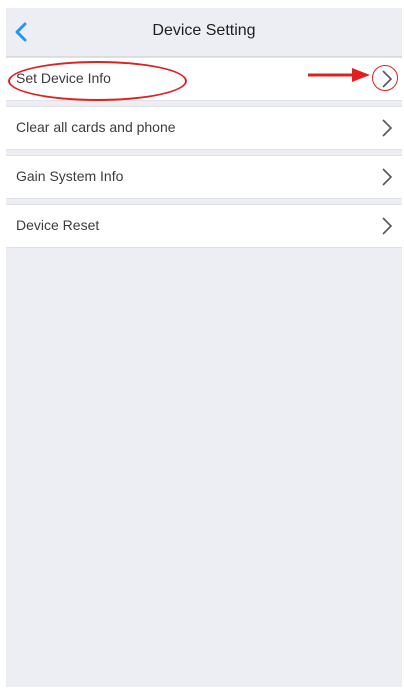  I want to click on menu-item-clear-all-cards: Clear all cards and phone, so click(204, 128).